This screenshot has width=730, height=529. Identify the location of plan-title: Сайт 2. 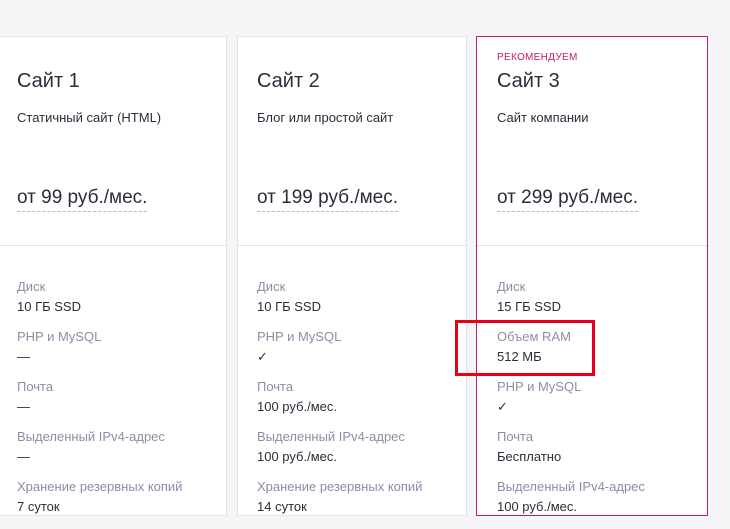
(288, 81).